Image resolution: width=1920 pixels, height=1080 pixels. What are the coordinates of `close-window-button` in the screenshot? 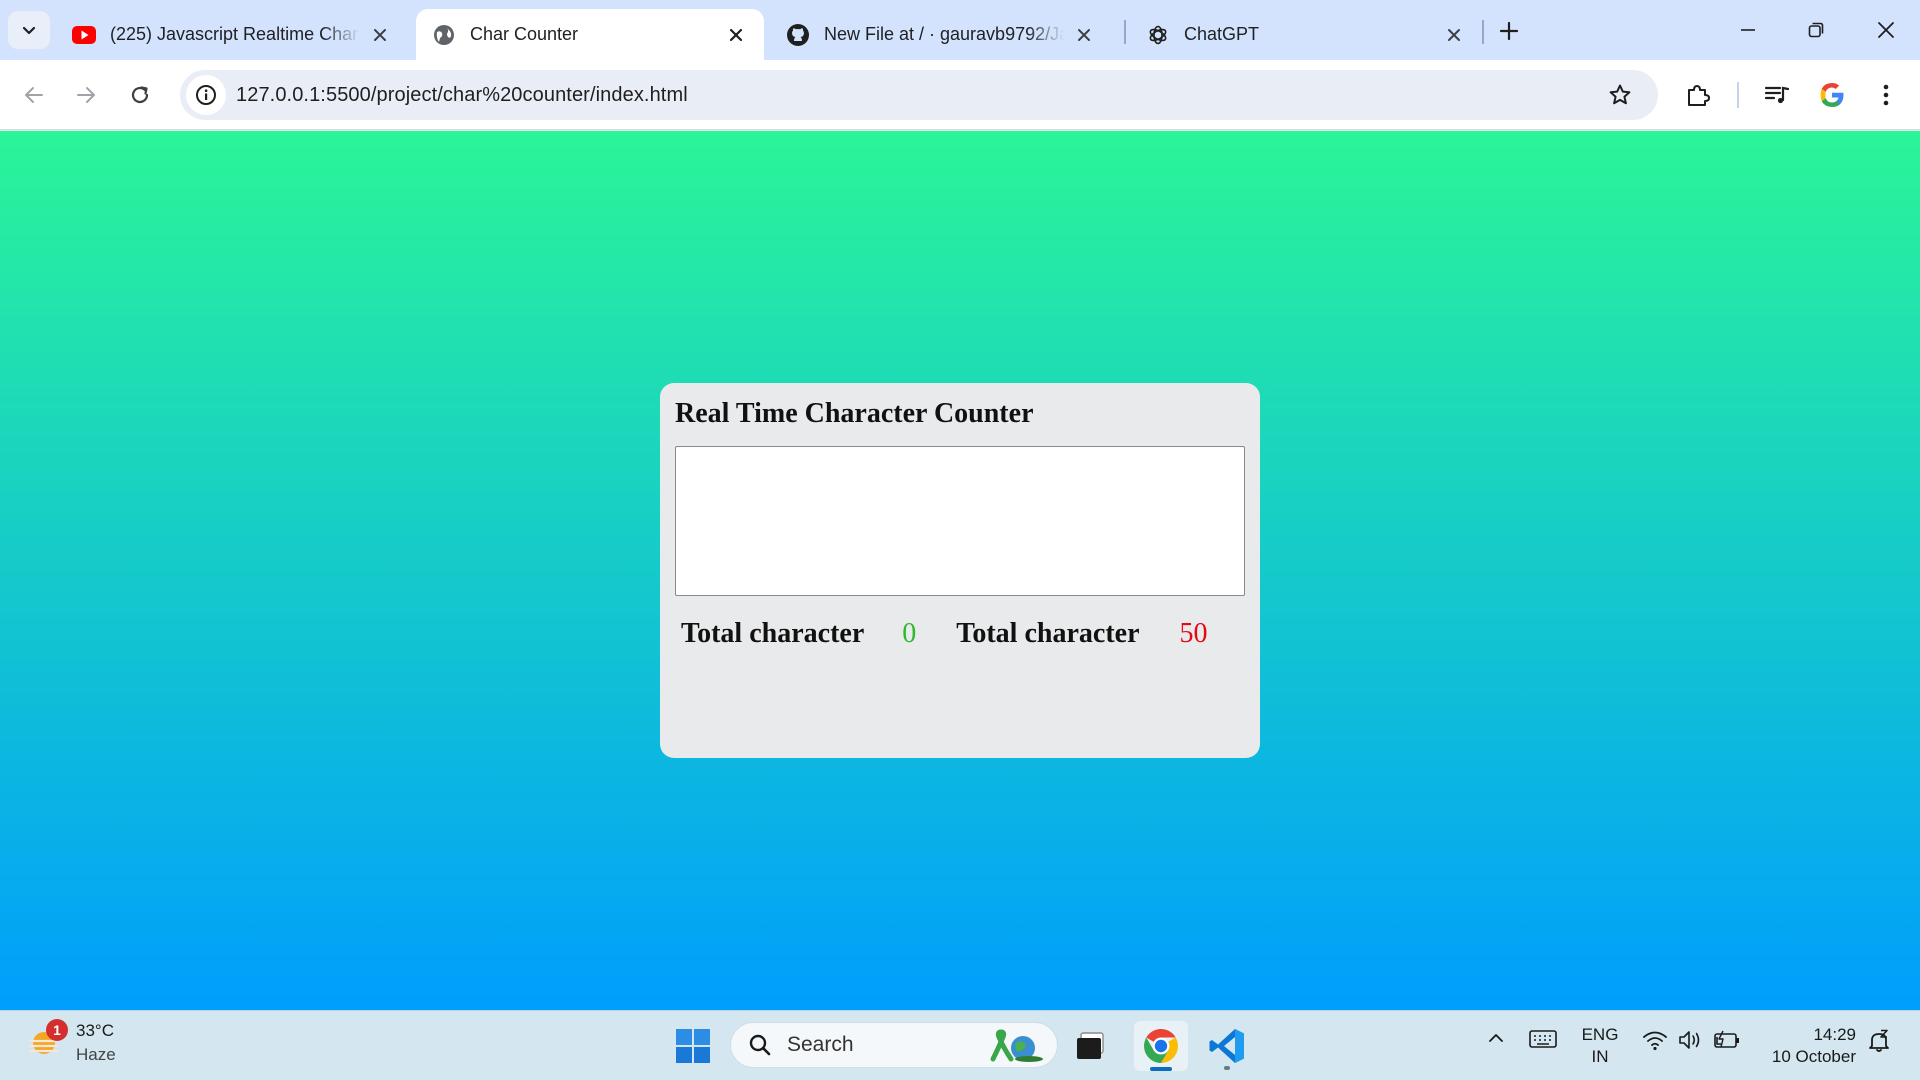 It's located at (1886, 30).